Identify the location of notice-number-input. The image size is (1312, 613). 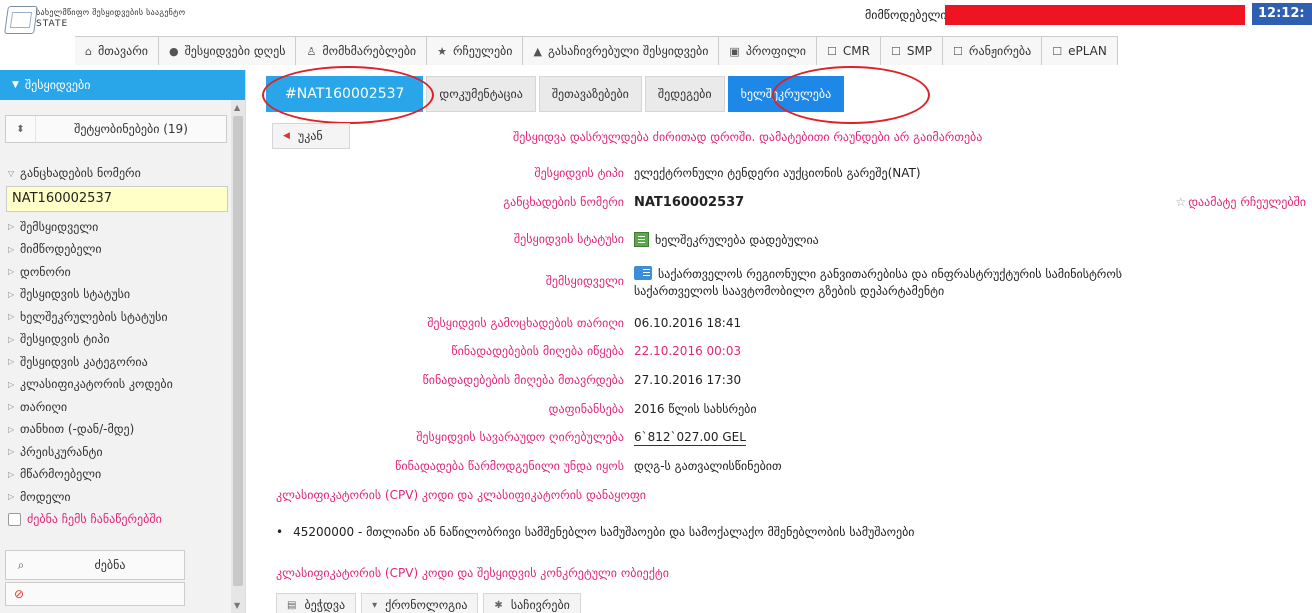
(117, 198).